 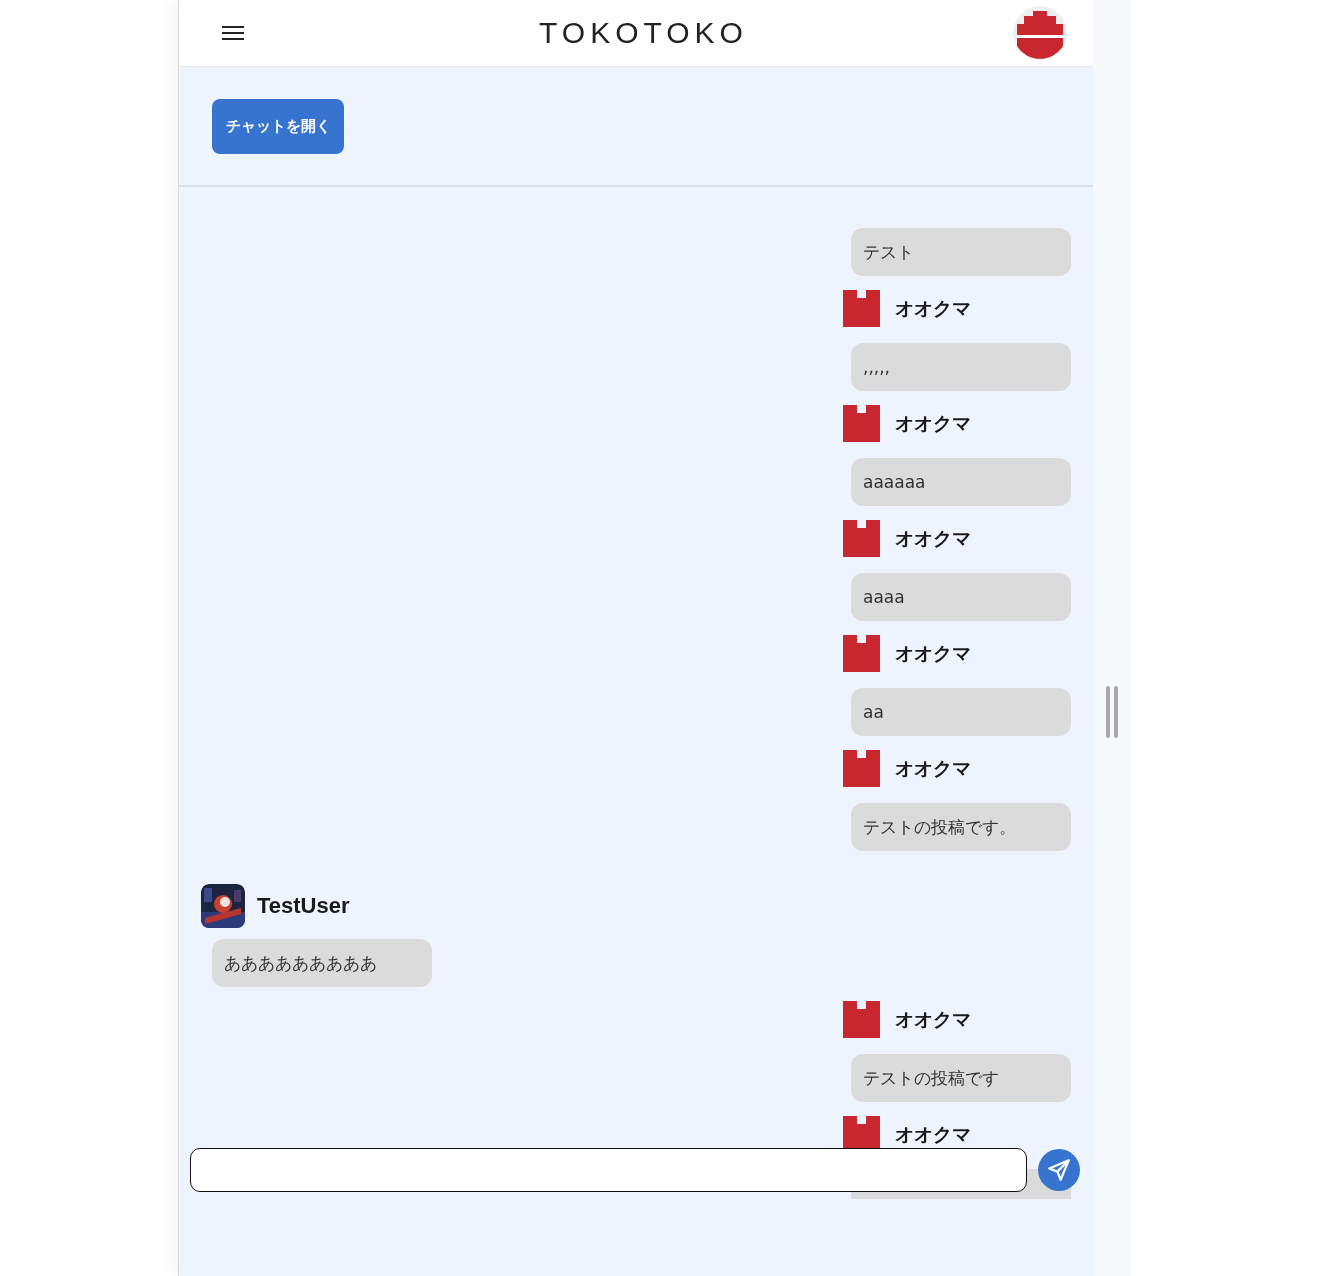 What do you see at coordinates (233, 33) in the screenshot?
I see `menu-icon` at bounding box center [233, 33].